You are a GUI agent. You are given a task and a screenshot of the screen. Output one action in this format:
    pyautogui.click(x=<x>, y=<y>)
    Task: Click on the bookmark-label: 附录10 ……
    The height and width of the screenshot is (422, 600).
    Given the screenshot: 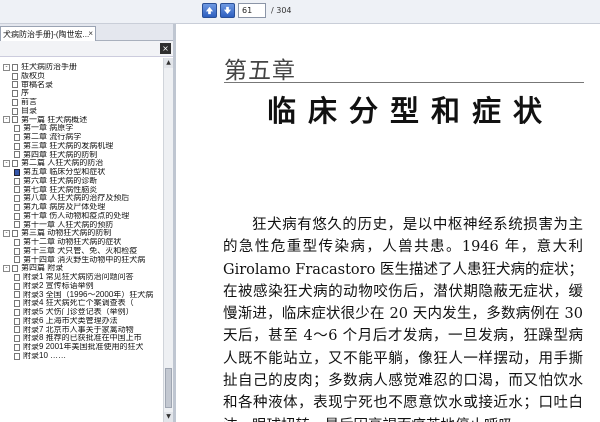 What is the action you would take?
    pyautogui.click(x=45, y=355)
    